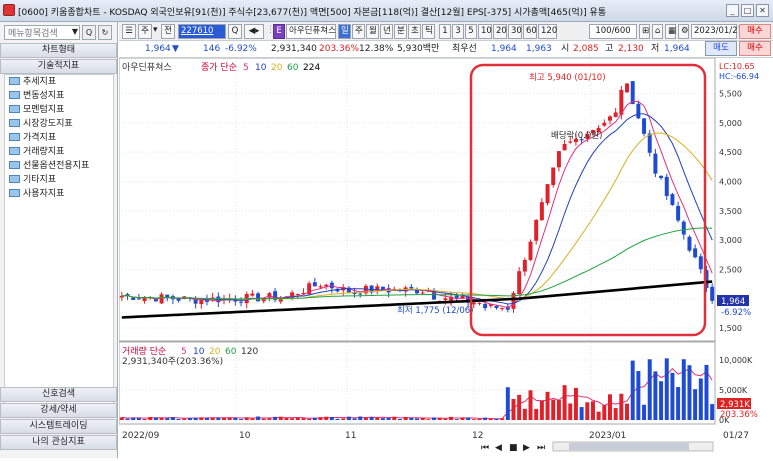 Image resolution: width=773 pixels, height=461 pixels. I want to click on tick-3: 3, so click(458, 31).